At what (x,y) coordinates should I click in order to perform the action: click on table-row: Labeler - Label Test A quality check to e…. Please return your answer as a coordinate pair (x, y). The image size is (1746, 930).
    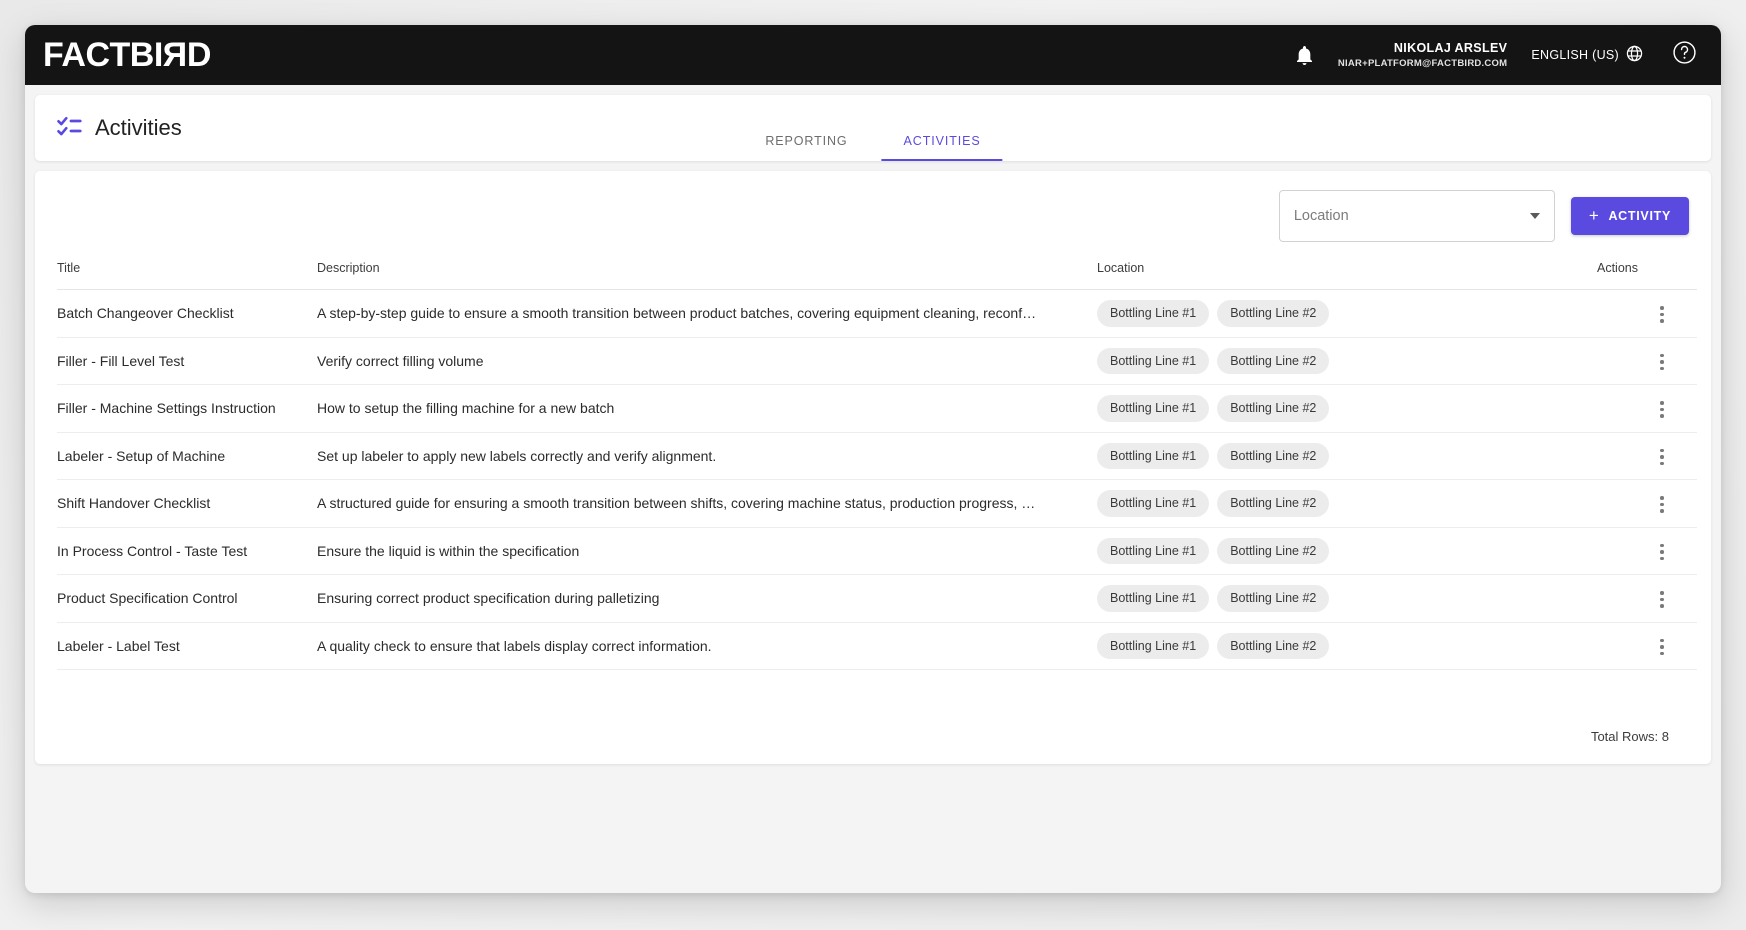
    Looking at the image, I should click on (877, 646).